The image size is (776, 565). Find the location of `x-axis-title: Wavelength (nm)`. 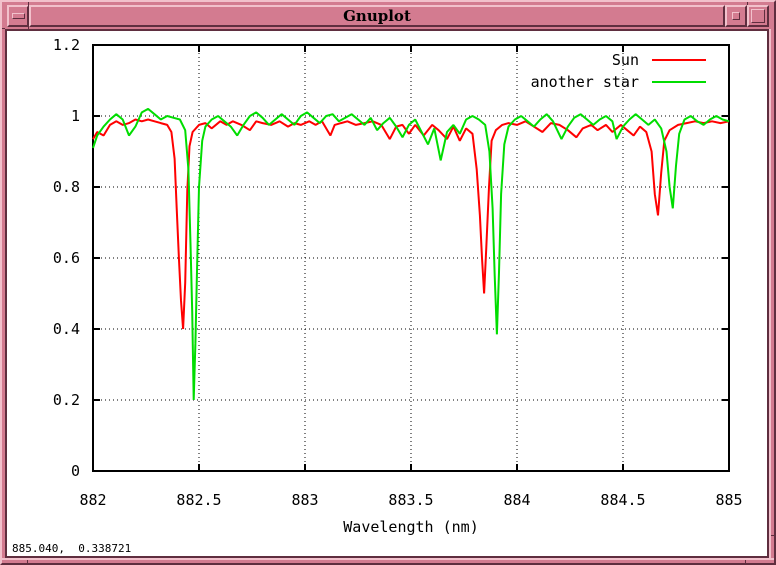

x-axis-title: Wavelength (nm) is located at coordinates (411, 527).